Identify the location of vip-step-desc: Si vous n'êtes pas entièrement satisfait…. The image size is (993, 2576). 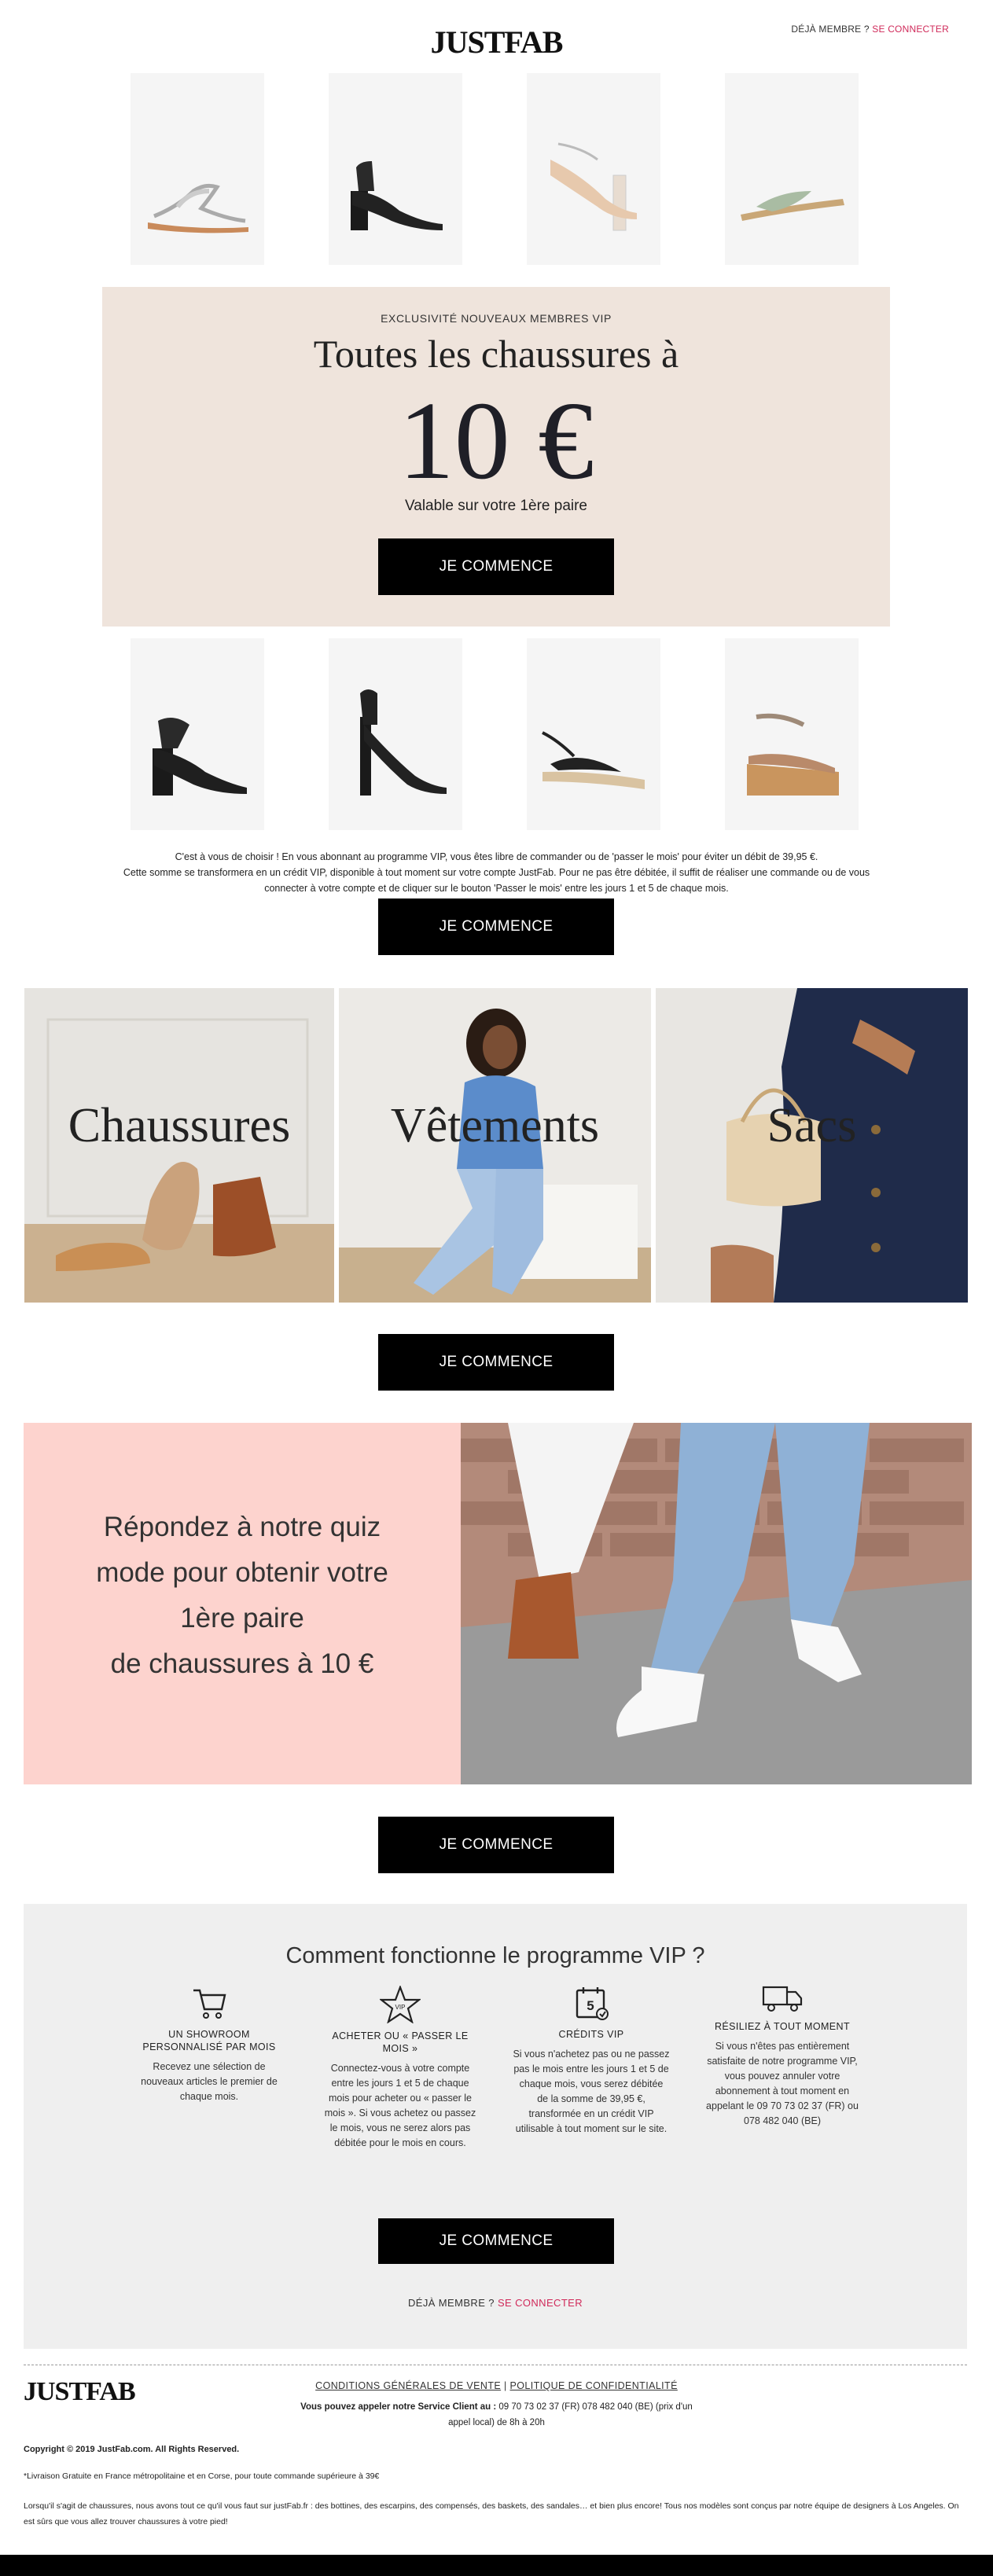
(782, 2083).